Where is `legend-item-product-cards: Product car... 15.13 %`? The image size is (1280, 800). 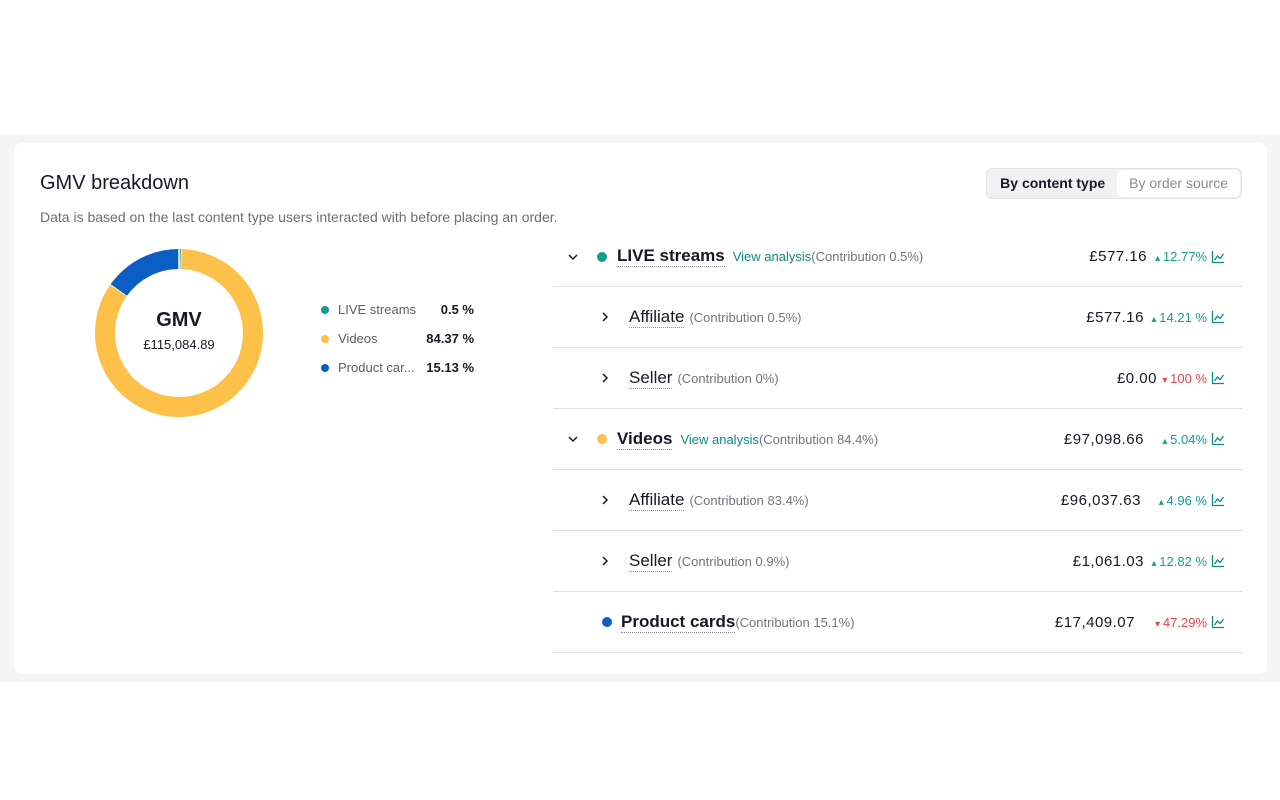
legend-item-product-cards: Product car... 15.13 % is located at coordinates (401, 367).